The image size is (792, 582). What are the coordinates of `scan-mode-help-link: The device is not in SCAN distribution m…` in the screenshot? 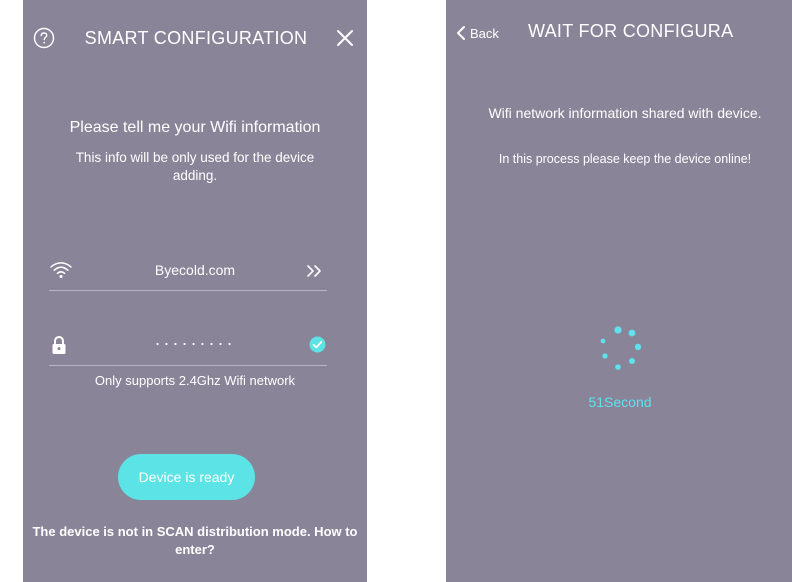 It's located at (195, 541).